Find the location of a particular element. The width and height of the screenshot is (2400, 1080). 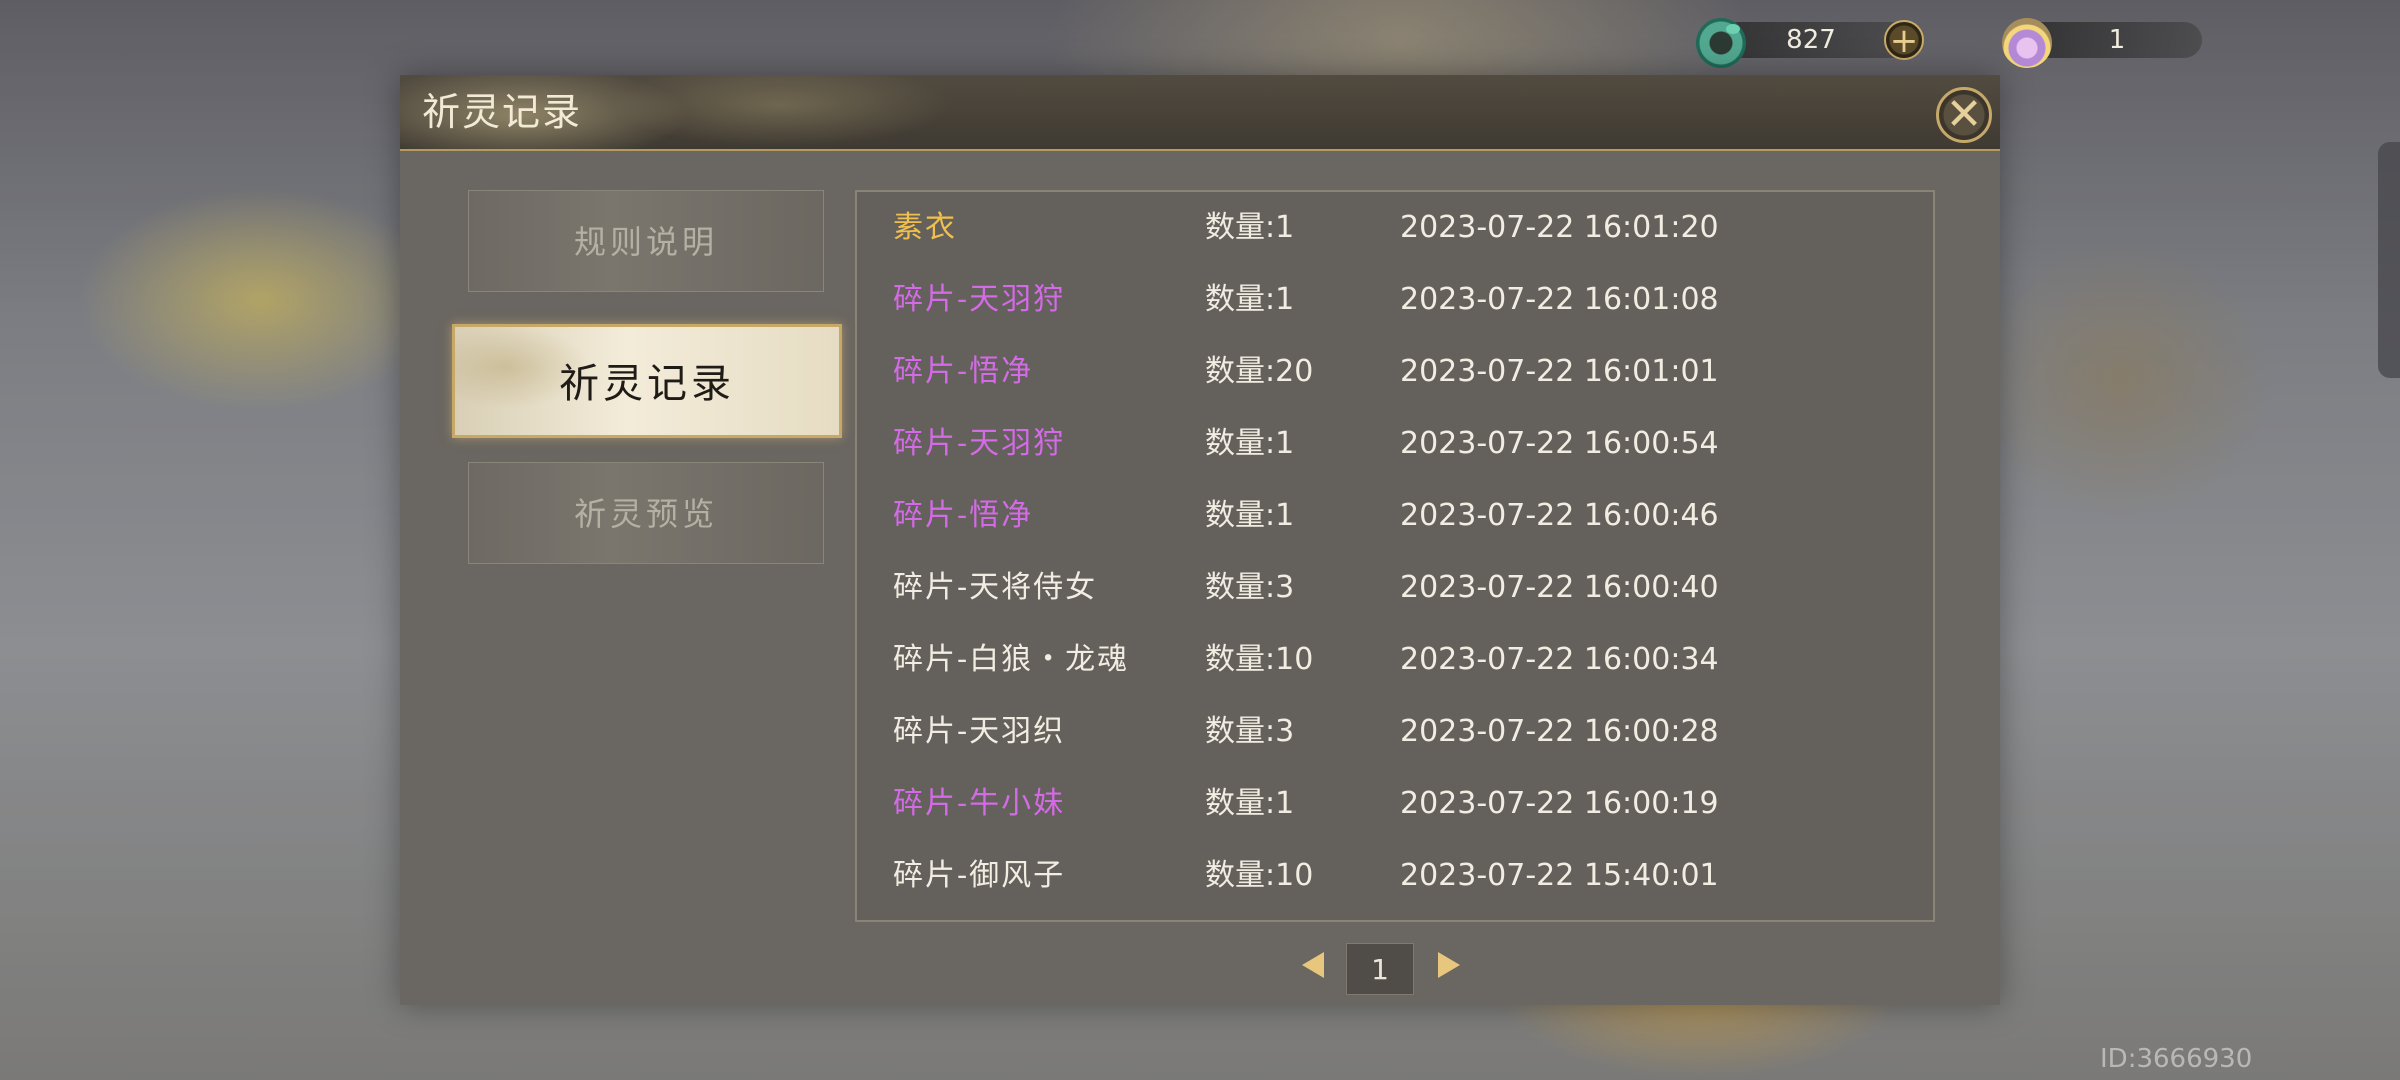

prev-page-arrow-icon is located at coordinates (1313, 965).